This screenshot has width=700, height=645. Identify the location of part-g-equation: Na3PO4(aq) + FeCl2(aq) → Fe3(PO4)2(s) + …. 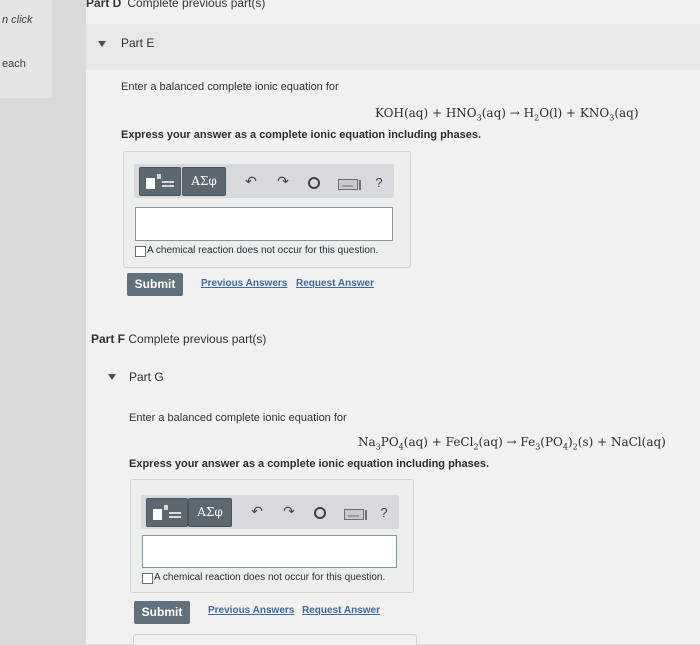
(512, 443).